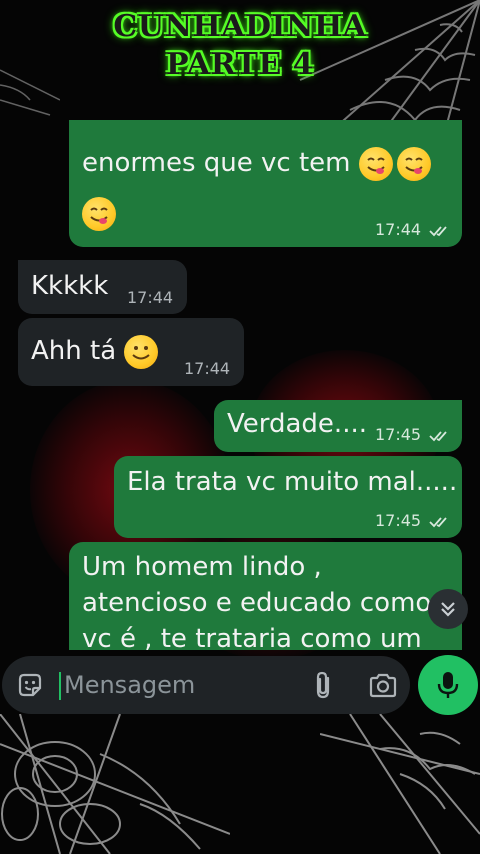 The image size is (480, 854). I want to click on title-line-2: PARTE 4, so click(240, 64).